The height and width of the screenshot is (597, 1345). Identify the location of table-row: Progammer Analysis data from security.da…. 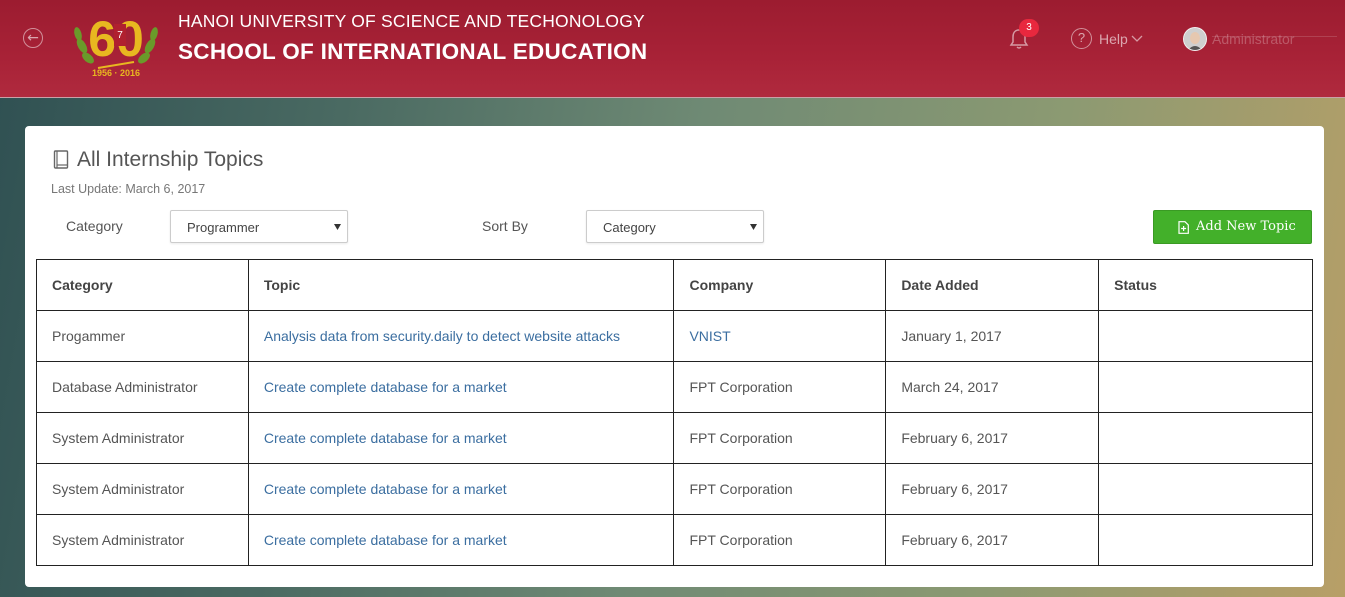
(674, 336).